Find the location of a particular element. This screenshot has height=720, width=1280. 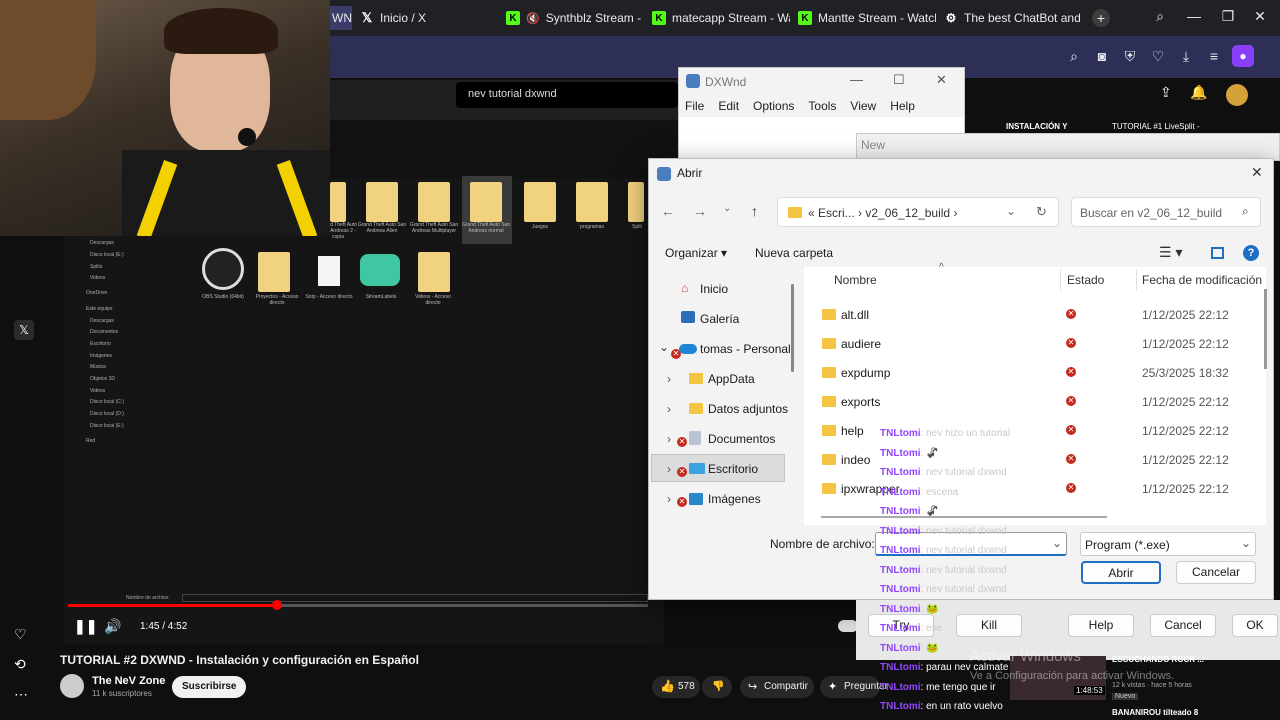

autoplay-toggle is located at coordinates (848, 626).